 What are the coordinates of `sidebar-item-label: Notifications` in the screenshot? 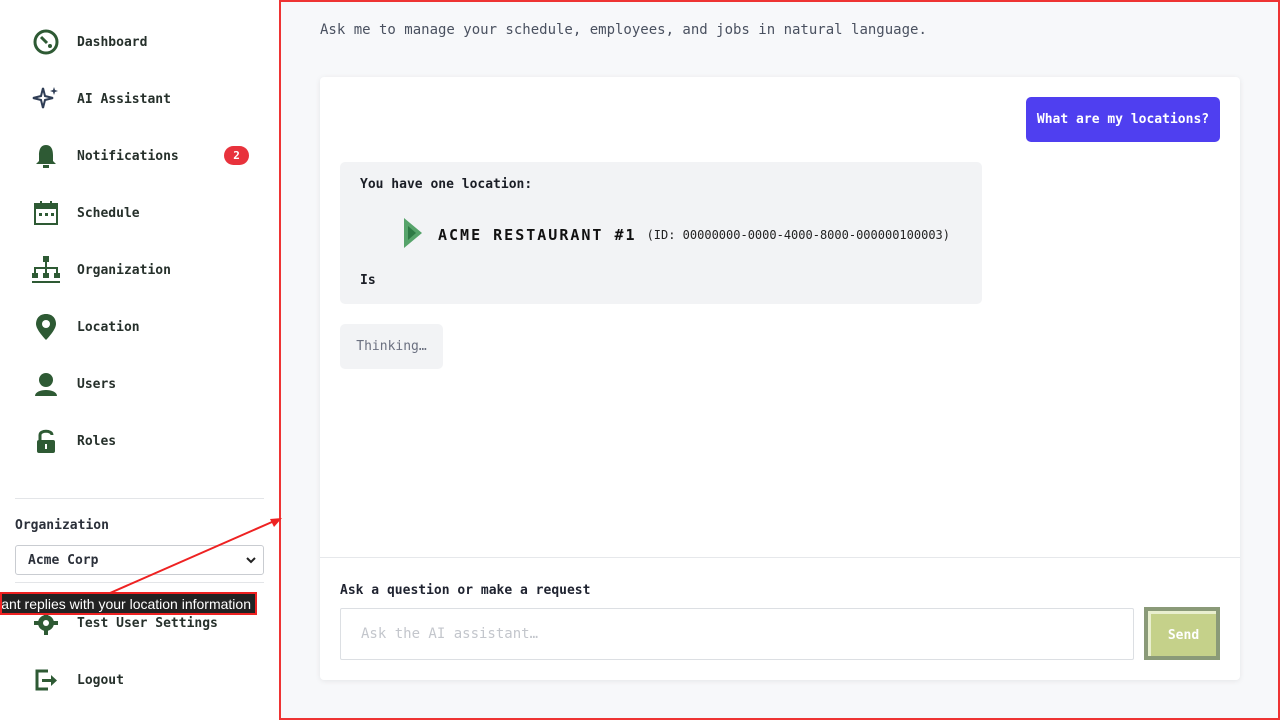 It's located at (128, 156).